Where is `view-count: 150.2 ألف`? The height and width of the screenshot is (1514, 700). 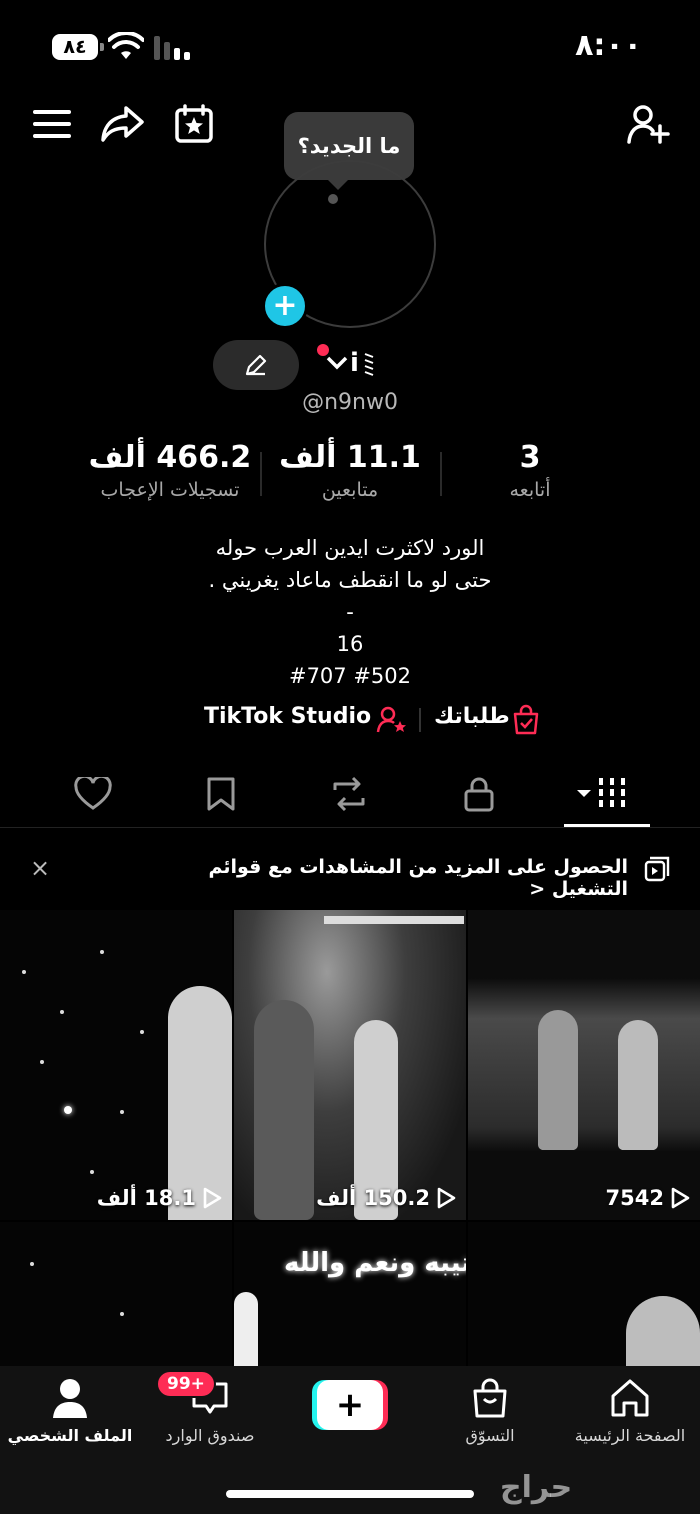
view-count: 150.2 ألف is located at coordinates (386, 1198).